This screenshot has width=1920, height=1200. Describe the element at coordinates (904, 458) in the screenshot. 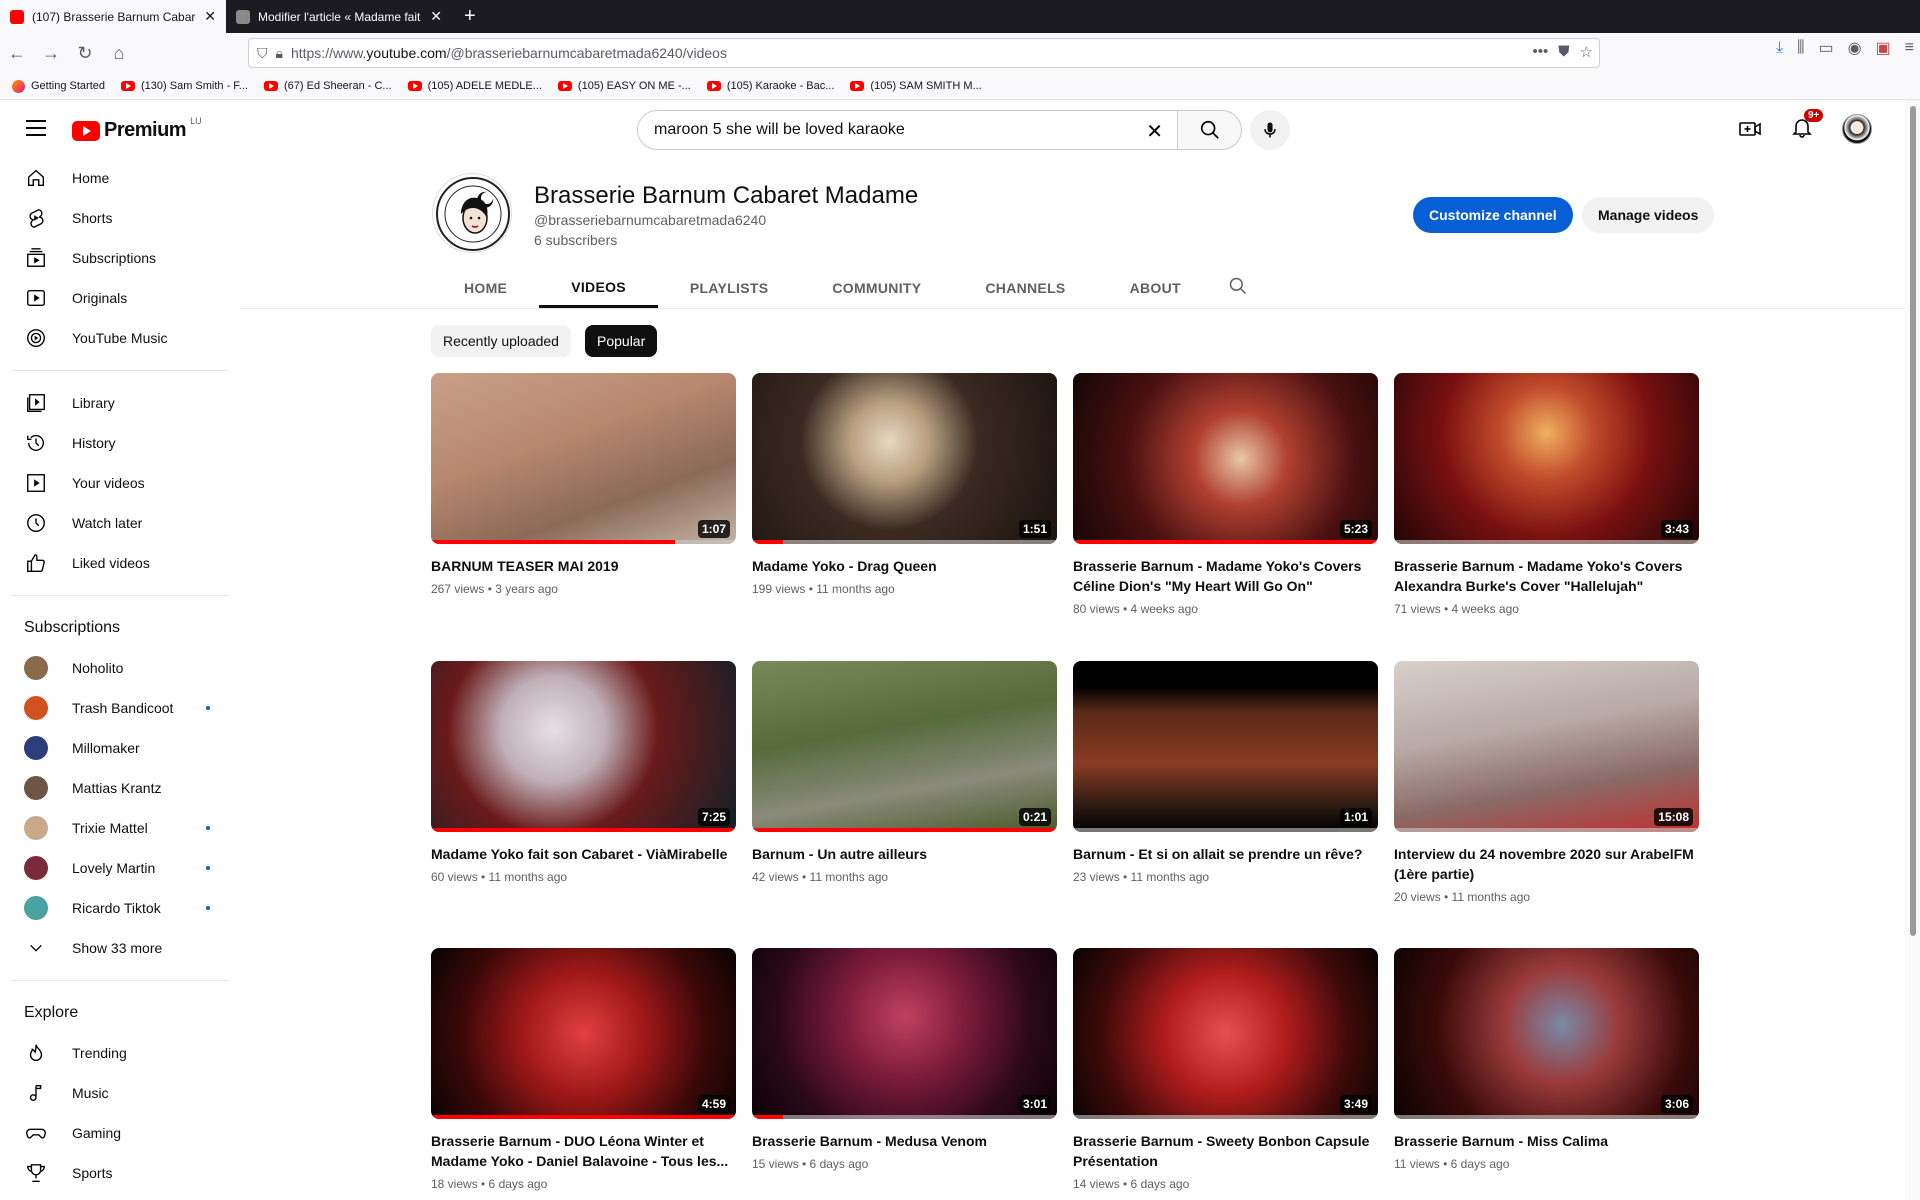

I see `video-thumbnail: 1:51` at that location.